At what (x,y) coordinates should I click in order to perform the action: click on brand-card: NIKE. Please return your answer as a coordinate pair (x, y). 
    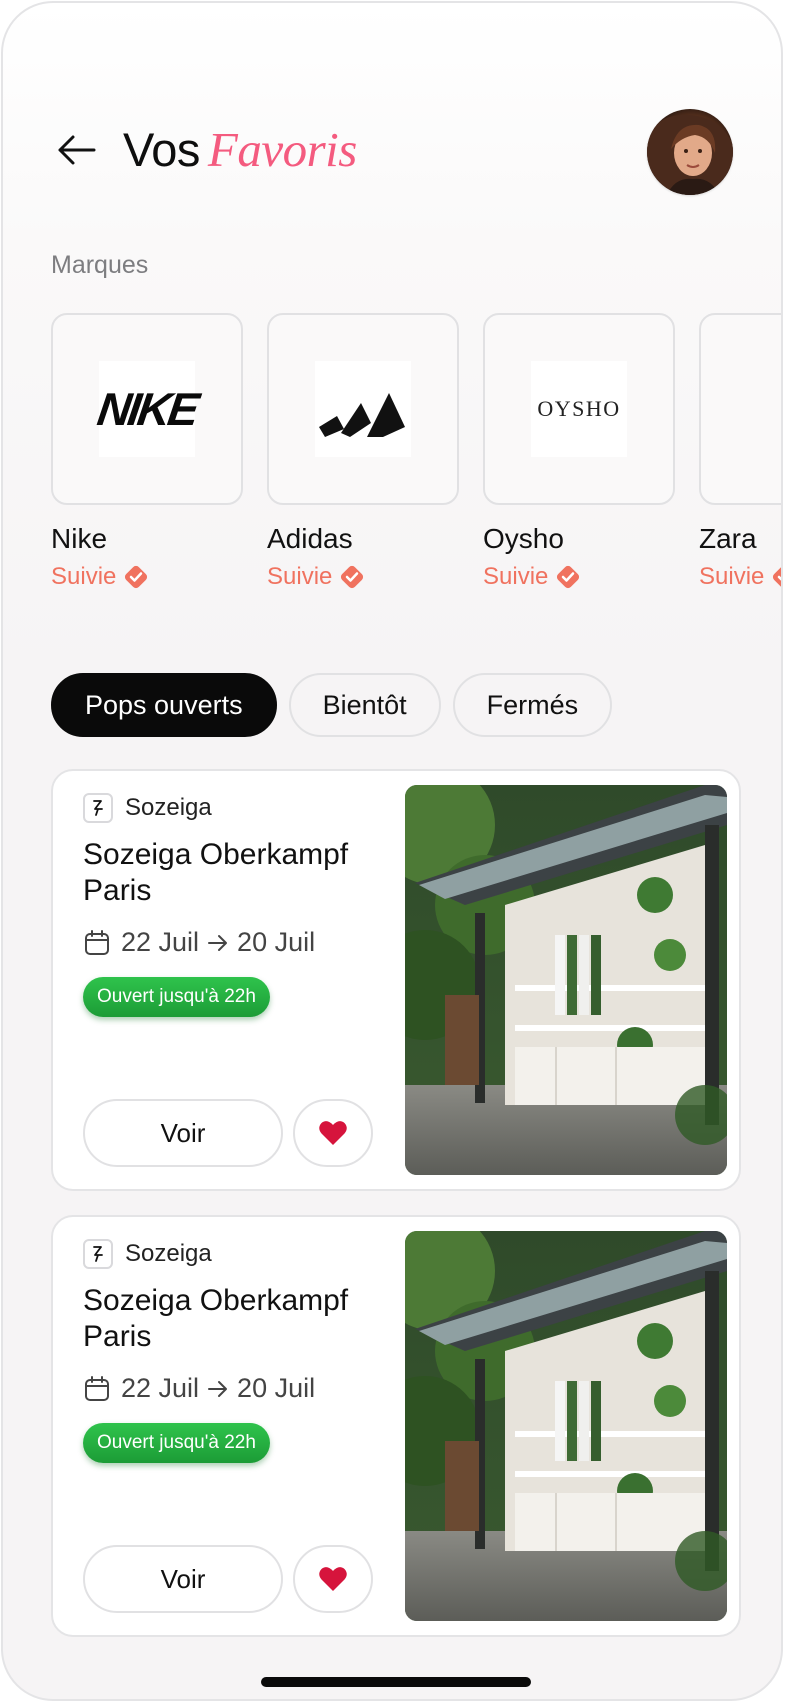
    Looking at the image, I should click on (147, 409).